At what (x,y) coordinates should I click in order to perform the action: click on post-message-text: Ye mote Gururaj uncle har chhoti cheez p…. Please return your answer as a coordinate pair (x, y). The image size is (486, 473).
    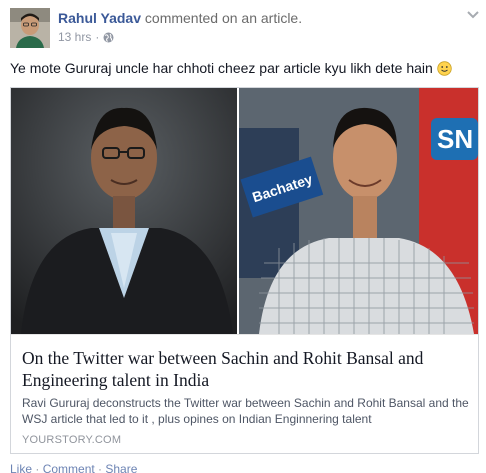
    Looking at the image, I should click on (221, 68).